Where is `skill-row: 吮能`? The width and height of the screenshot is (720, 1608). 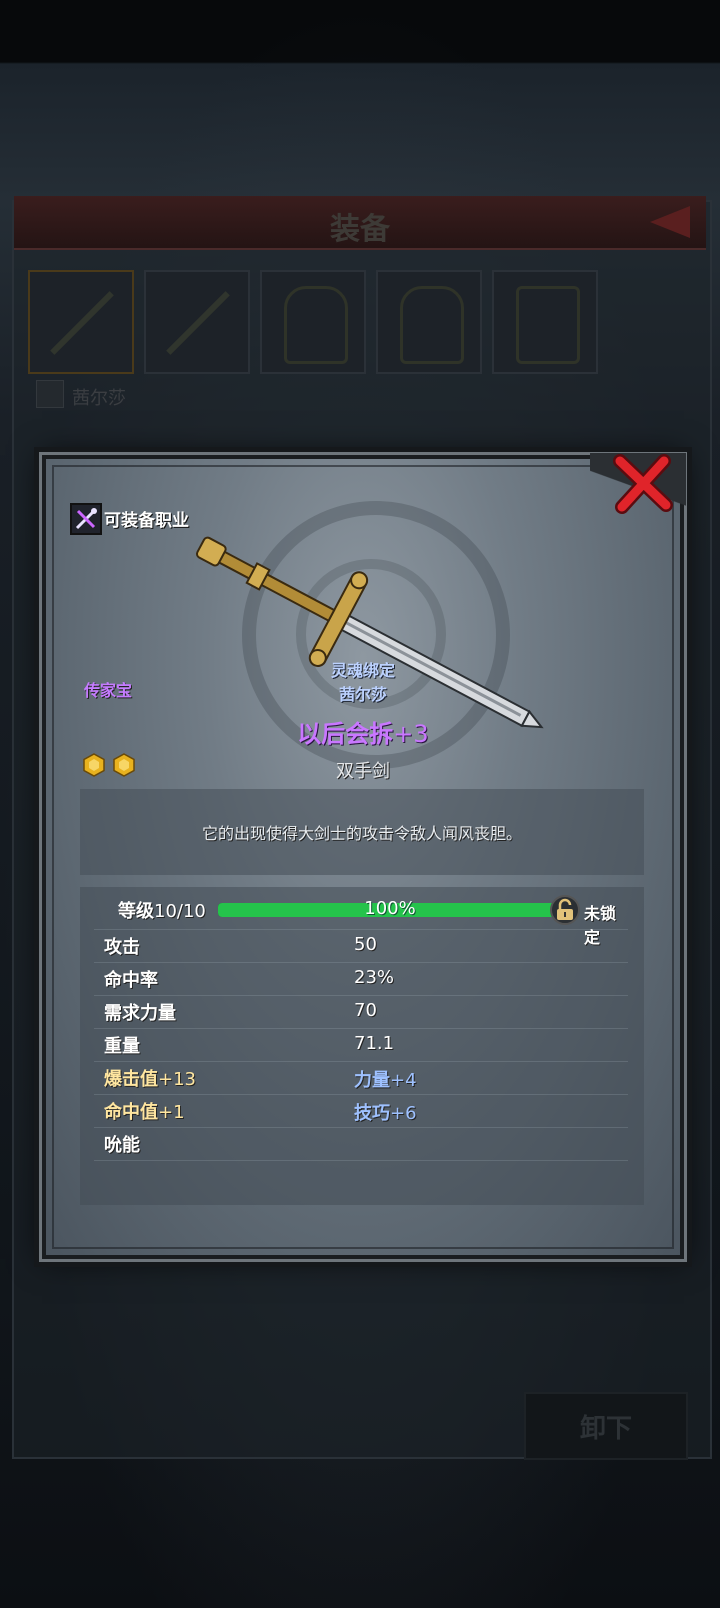
skill-row: 吮能 is located at coordinates (361, 1144).